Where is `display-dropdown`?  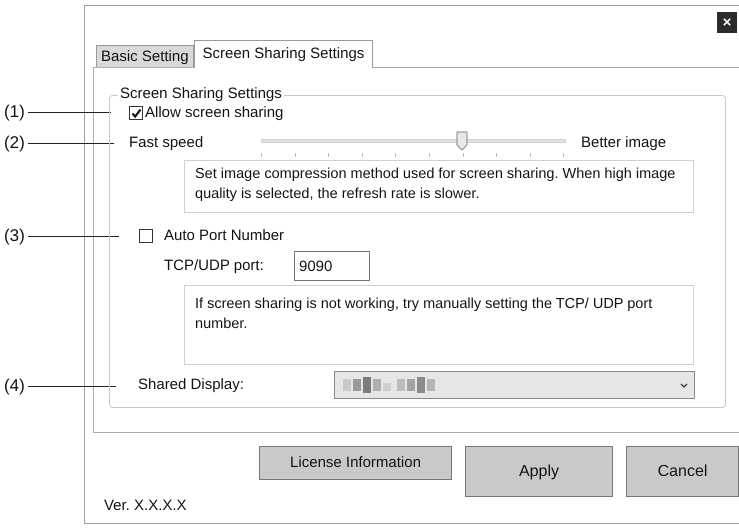 display-dropdown is located at coordinates (514, 385).